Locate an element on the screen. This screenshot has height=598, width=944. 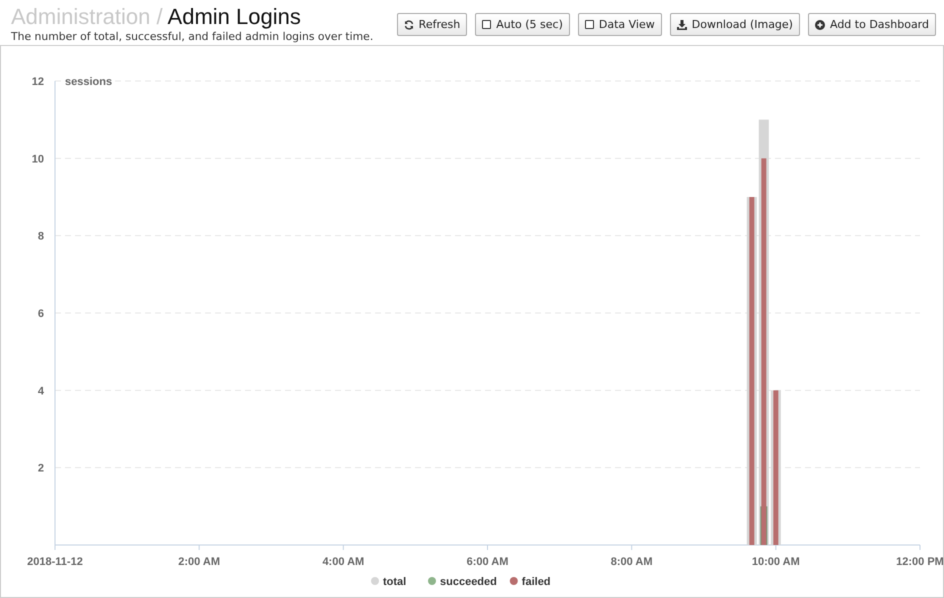
plus-circle-icon is located at coordinates (819, 25).